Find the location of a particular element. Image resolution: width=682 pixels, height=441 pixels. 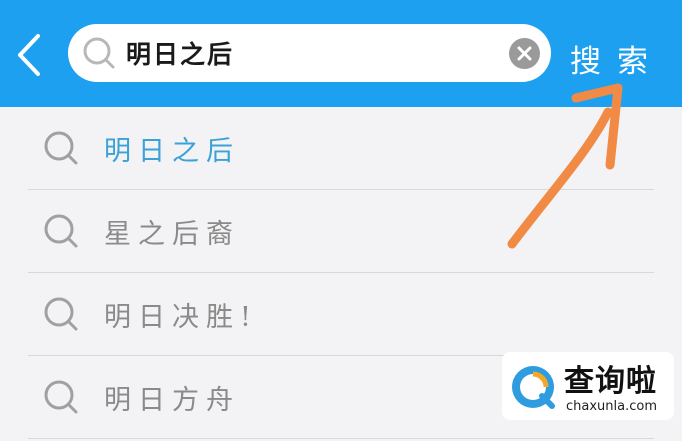

clear-icon is located at coordinates (524, 53).